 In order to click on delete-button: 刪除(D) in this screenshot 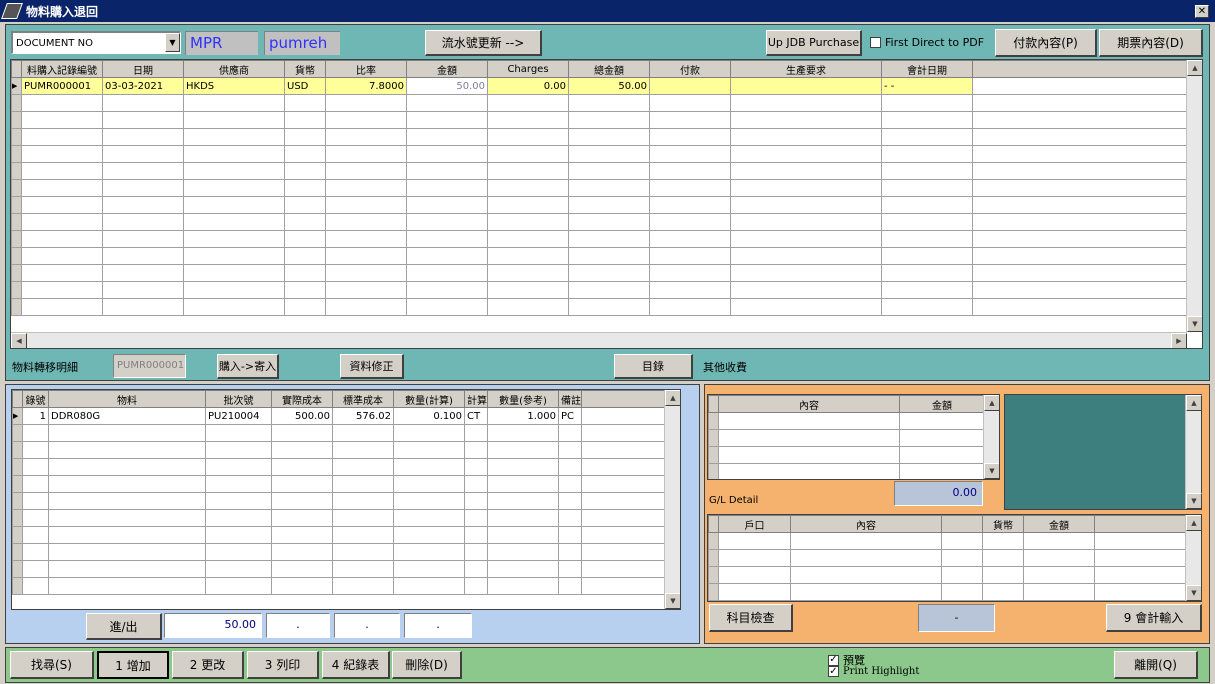, I will do `click(427, 665)`.